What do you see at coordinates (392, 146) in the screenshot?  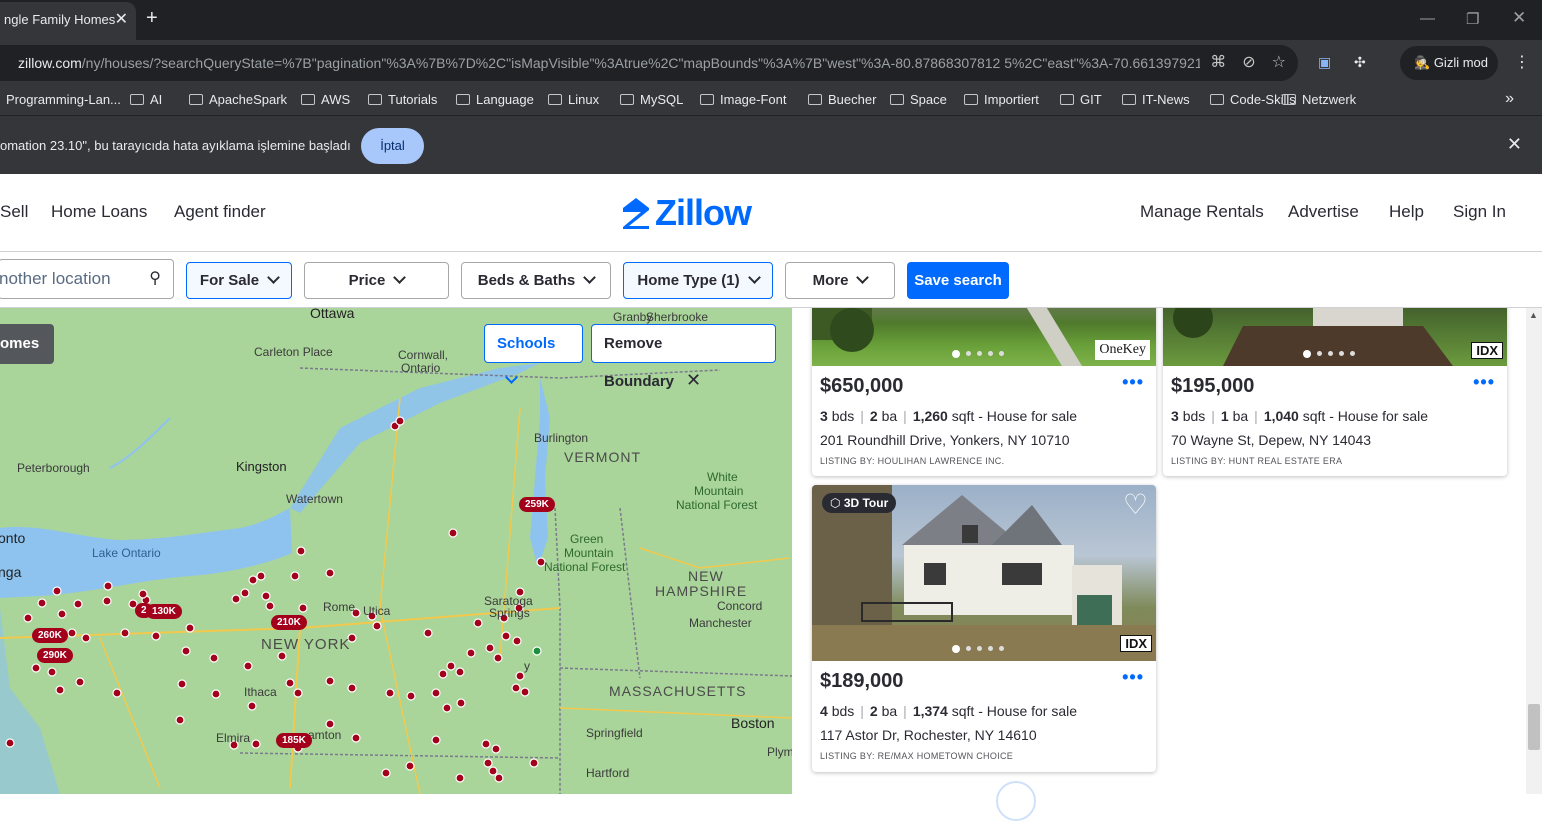 I see `infobar-cancel-button: İptal` at bounding box center [392, 146].